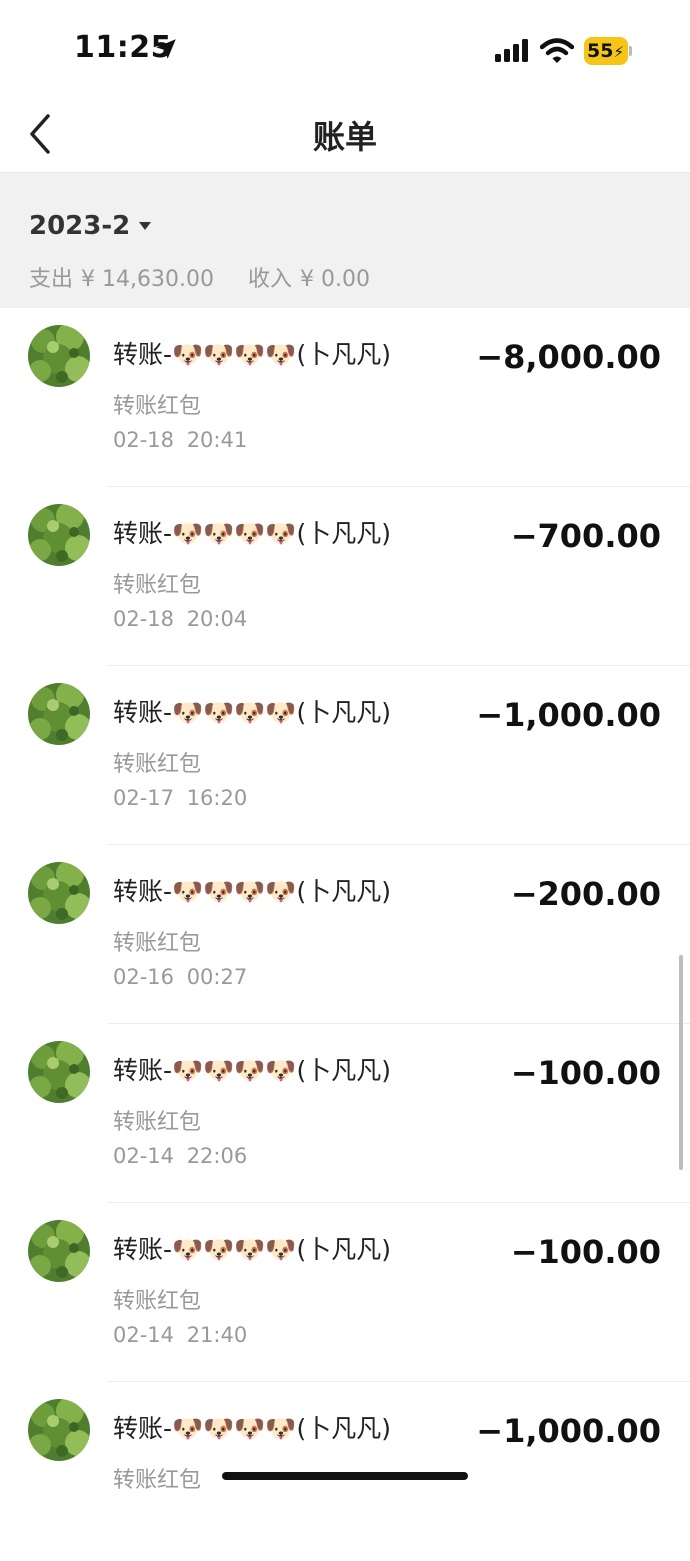  I want to click on cellular-signal-icon, so click(511, 50).